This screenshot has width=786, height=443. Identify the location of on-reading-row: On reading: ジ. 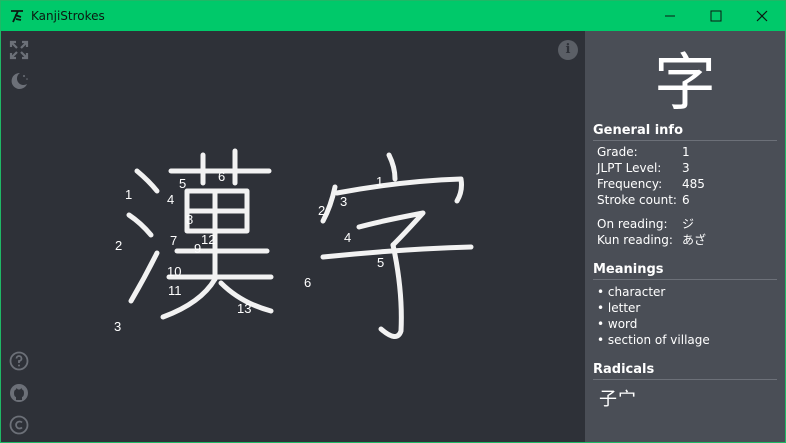
(645, 224).